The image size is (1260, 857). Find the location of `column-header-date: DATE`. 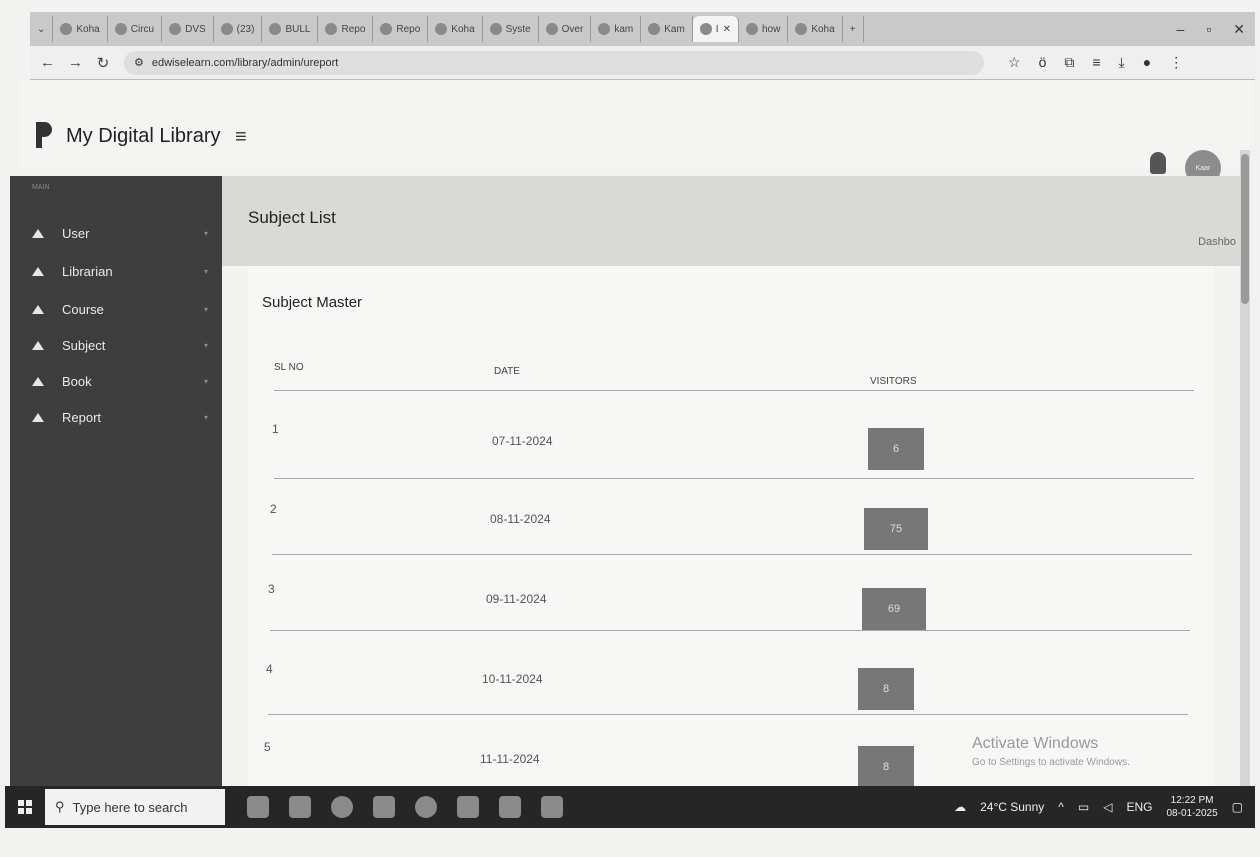

column-header-date: DATE is located at coordinates (507, 371).